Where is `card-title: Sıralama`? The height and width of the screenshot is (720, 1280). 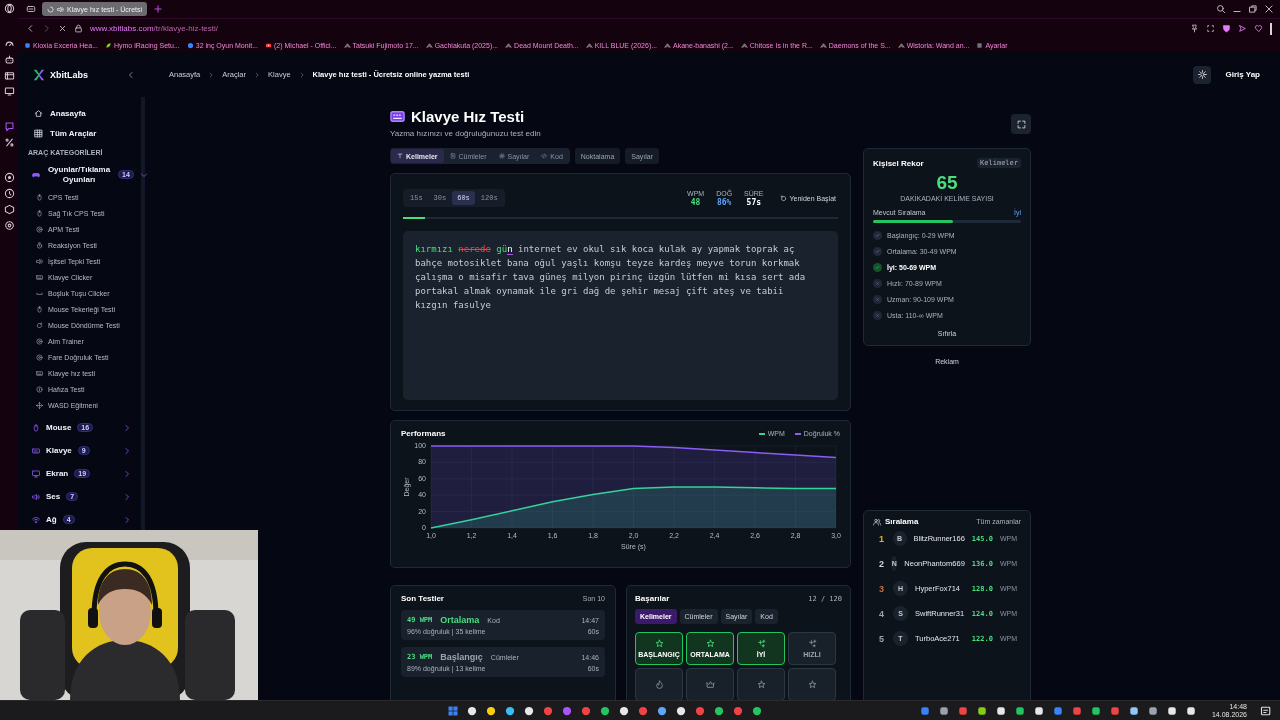
card-title: Sıralama is located at coordinates (902, 521).